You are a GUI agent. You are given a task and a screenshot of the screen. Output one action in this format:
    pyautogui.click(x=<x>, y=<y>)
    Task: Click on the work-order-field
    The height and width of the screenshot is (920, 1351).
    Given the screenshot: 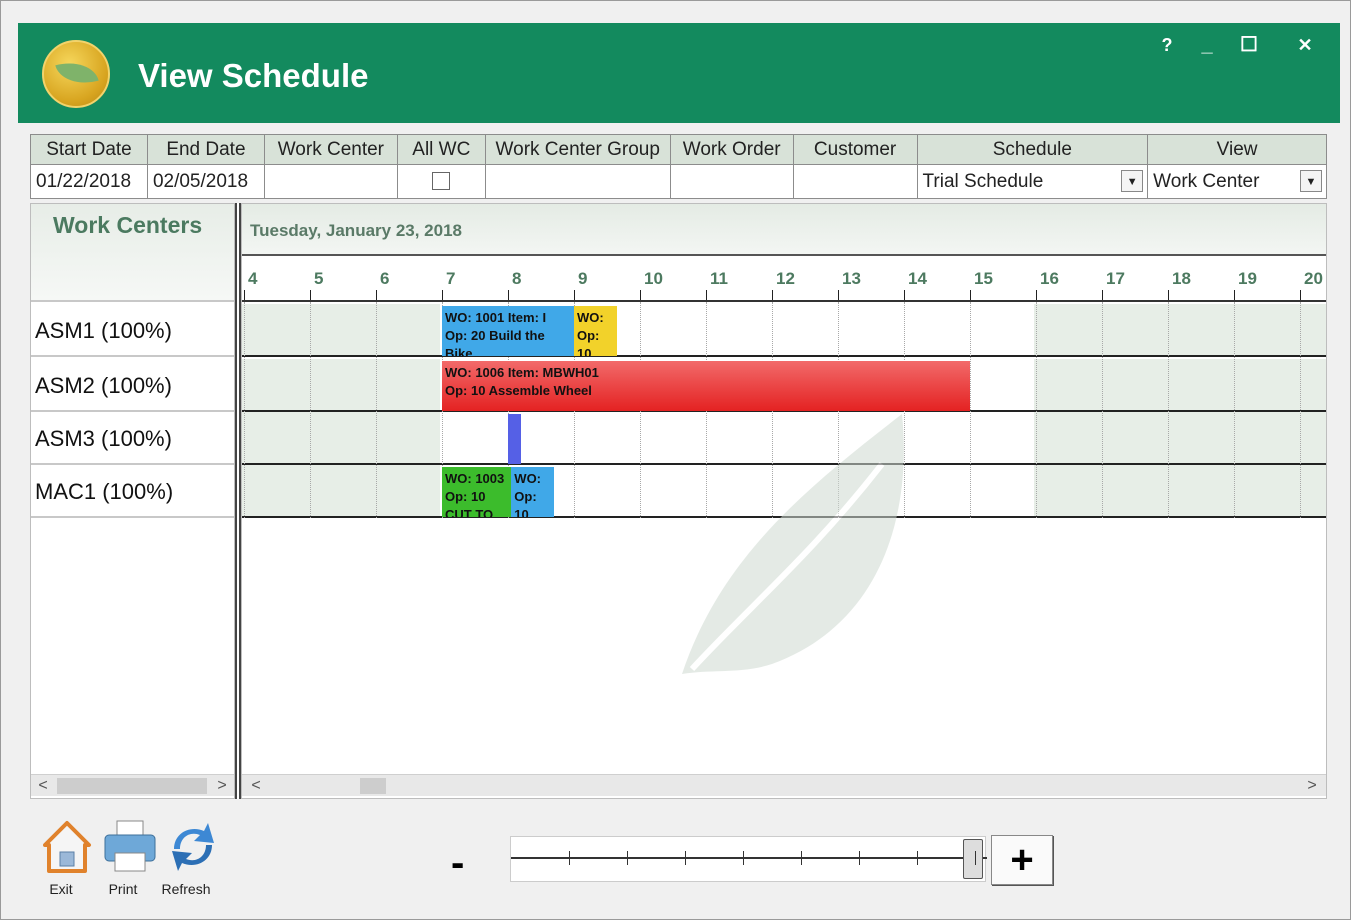 What is the action you would take?
    pyautogui.click(x=731, y=181)
    